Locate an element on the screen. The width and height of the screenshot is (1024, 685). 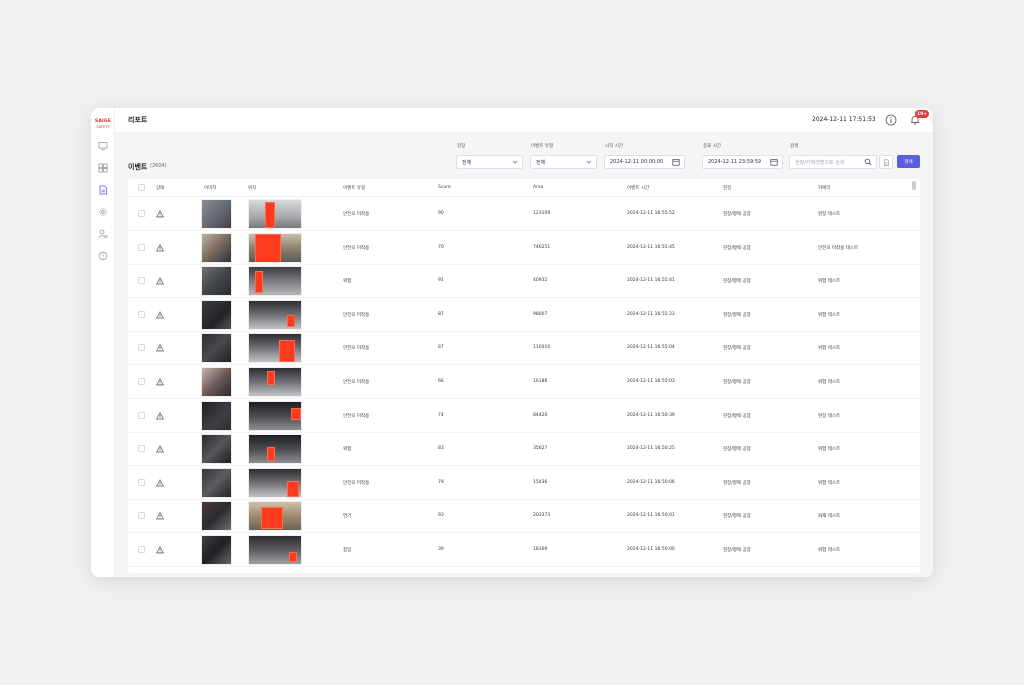
detection-box is located at coordinates (259, 282).